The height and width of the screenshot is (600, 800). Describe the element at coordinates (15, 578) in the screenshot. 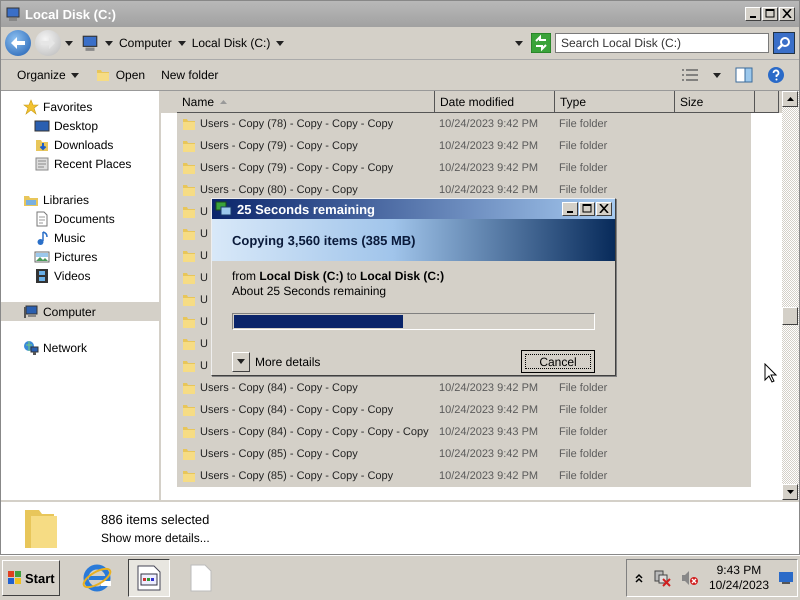

I see `windows-logo-icon` at that location.